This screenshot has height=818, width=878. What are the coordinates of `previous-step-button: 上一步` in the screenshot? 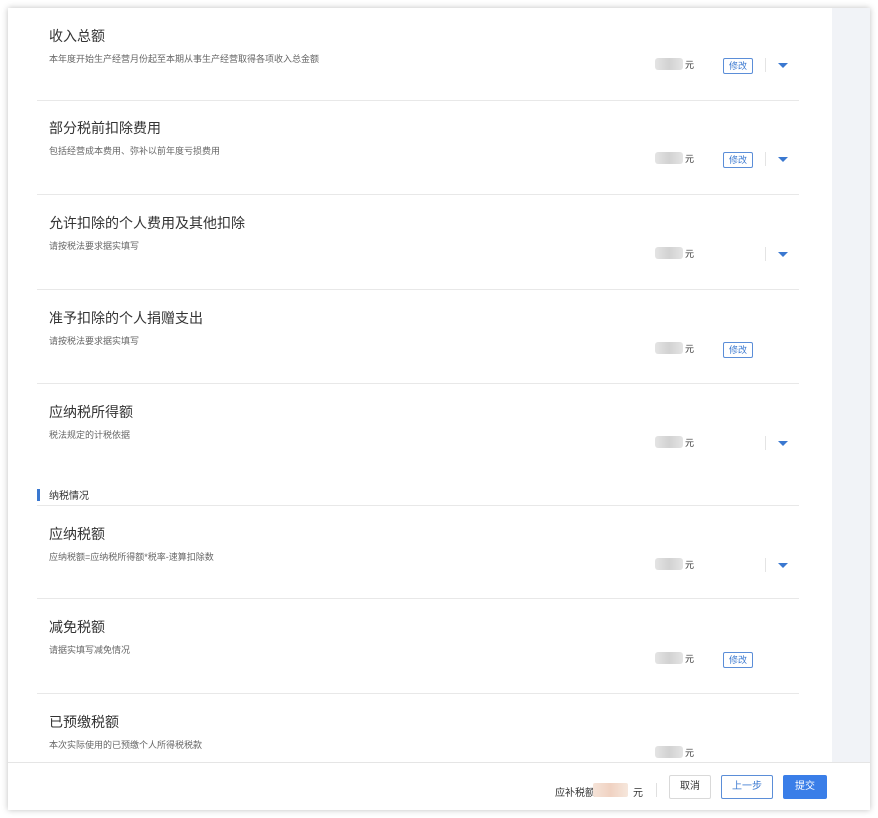 It's located at (747, 787).